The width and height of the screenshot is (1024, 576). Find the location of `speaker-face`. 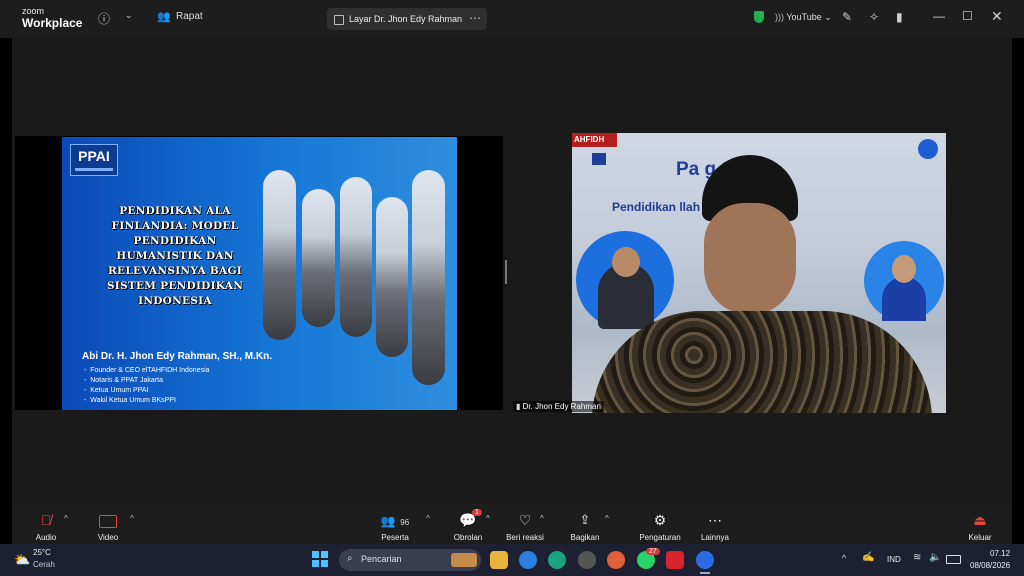

speaker-face is located at coordinates (750, 259).